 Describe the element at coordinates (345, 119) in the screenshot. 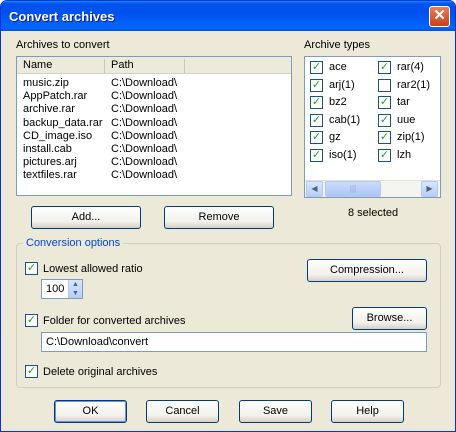

I see `archive-type-label: cab(1)` at that location.